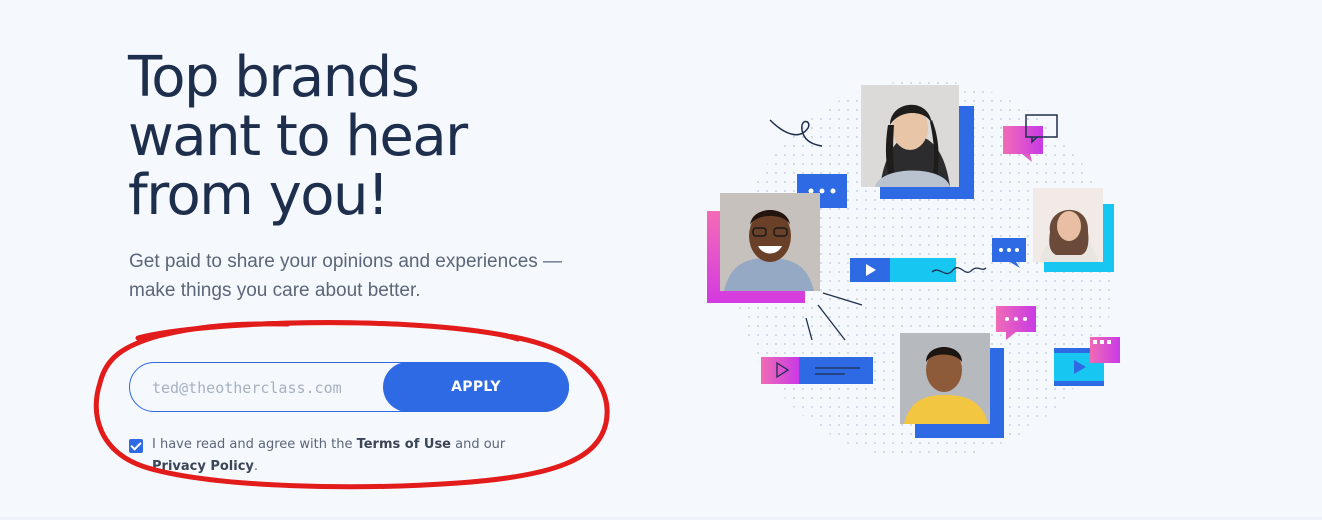  What do you see at coordinates (351, 405) in the screenshot?
I see `red-annotation-ellipse` at bounding box center [351, 405].